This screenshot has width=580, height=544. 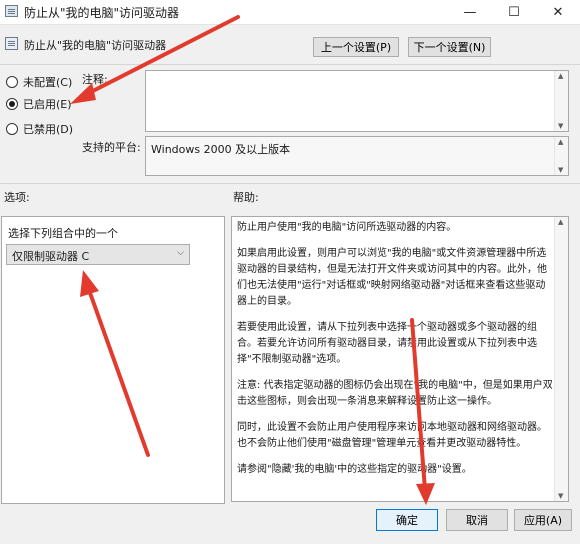 I want to click on arrow-to-enabled, so click(x=155, y=59).